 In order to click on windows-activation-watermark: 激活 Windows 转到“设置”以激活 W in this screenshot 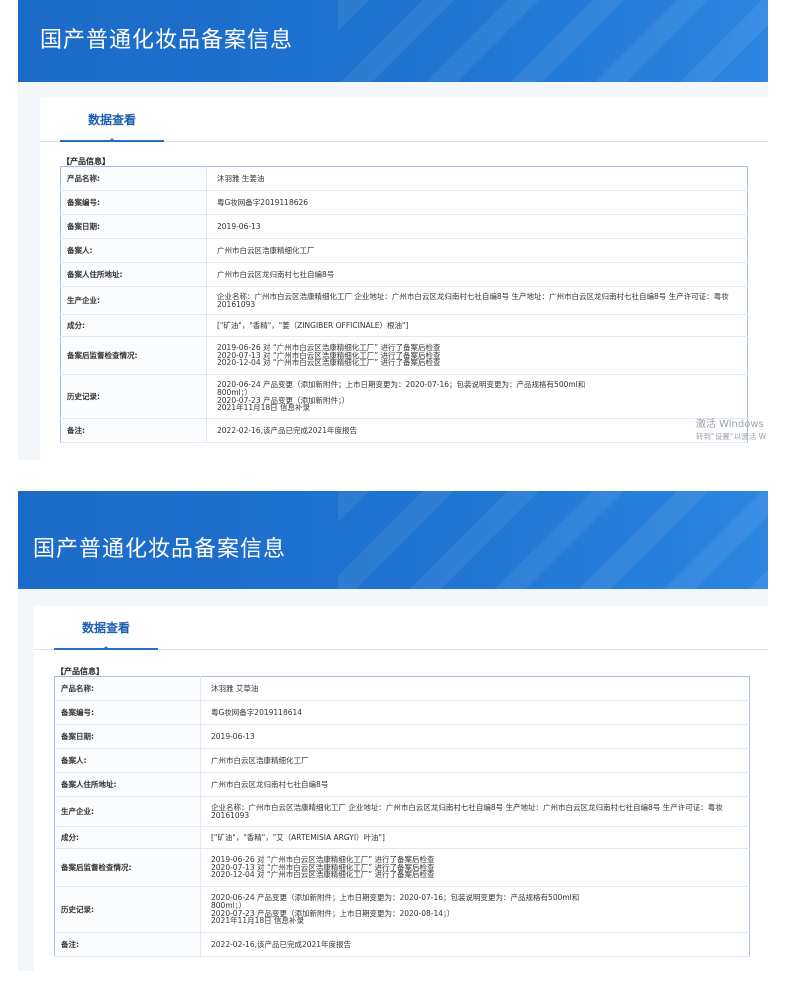, I will do `click(731, 430)`.